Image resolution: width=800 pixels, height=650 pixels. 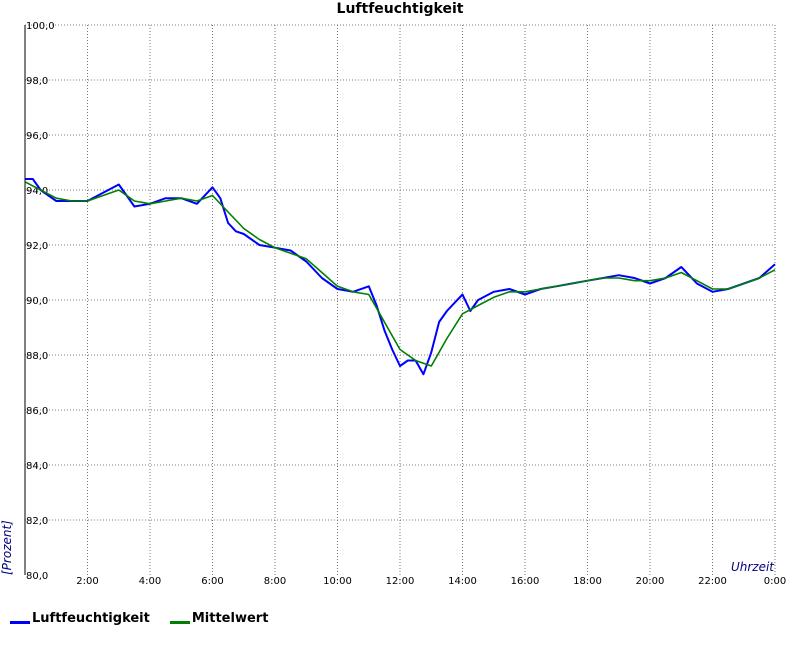 What do you see at coordinates (587, 581) in the screenshot?
I see `x-tick-label: 18:00` at bounding box center [587, 581].